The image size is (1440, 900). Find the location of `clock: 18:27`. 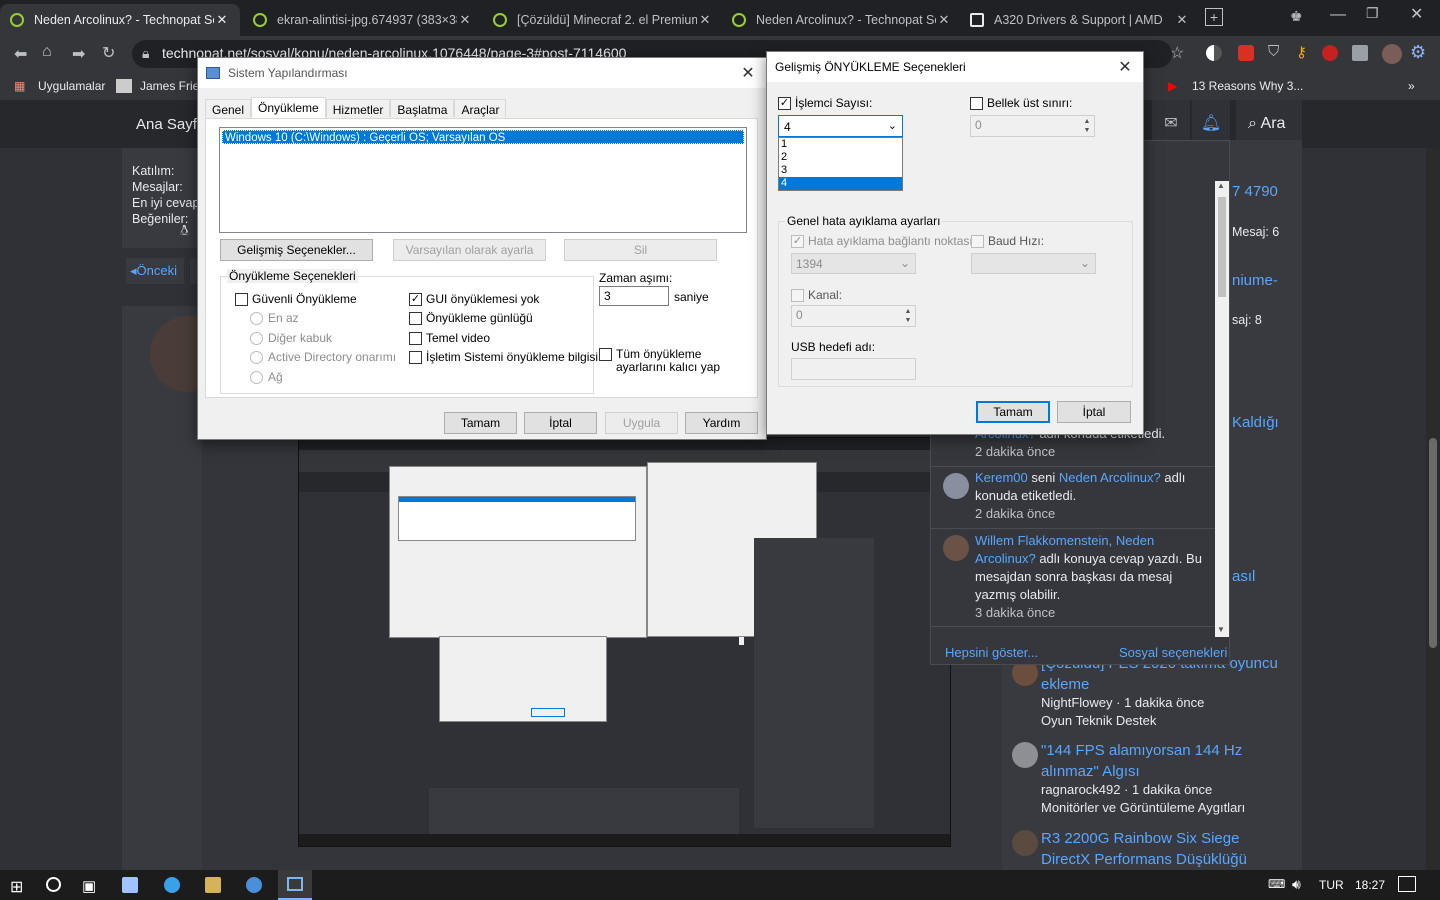

clock: 18:27 is located at coordinates (1370, 885).